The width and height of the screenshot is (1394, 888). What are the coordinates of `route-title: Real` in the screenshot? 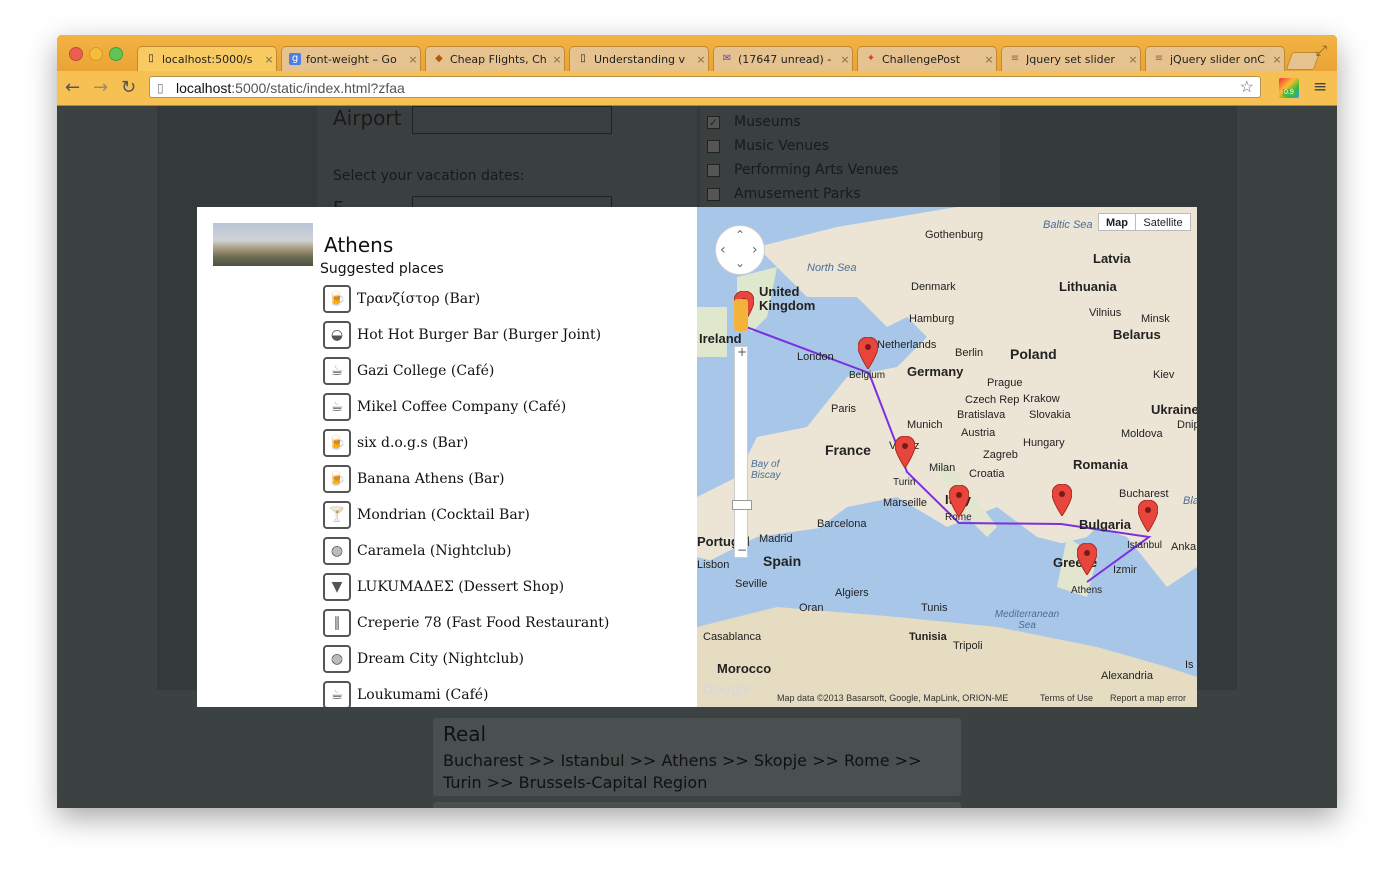 It's located at (465, 734).